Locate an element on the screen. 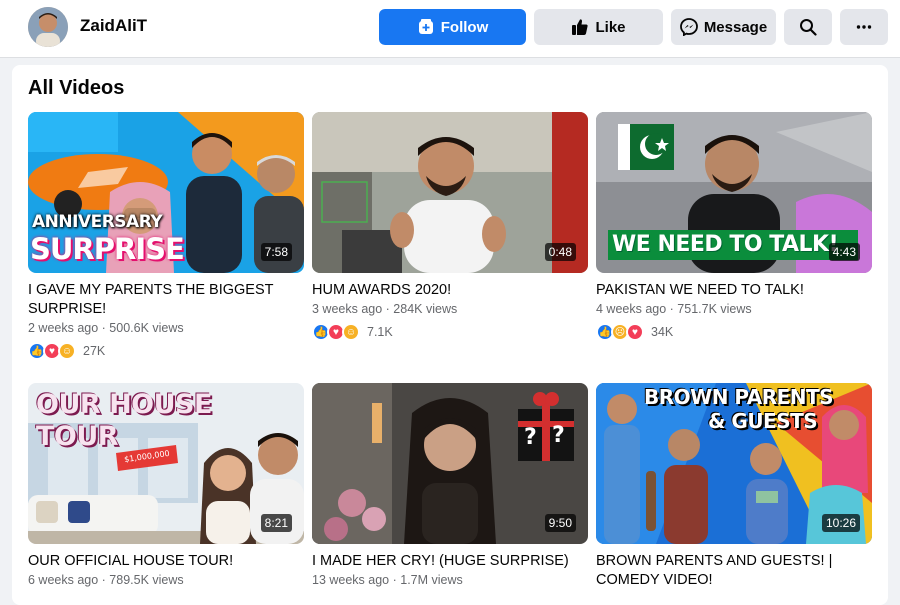  page-header: ZaidAliT Follow Like Message is located at coordinates (450, 29).